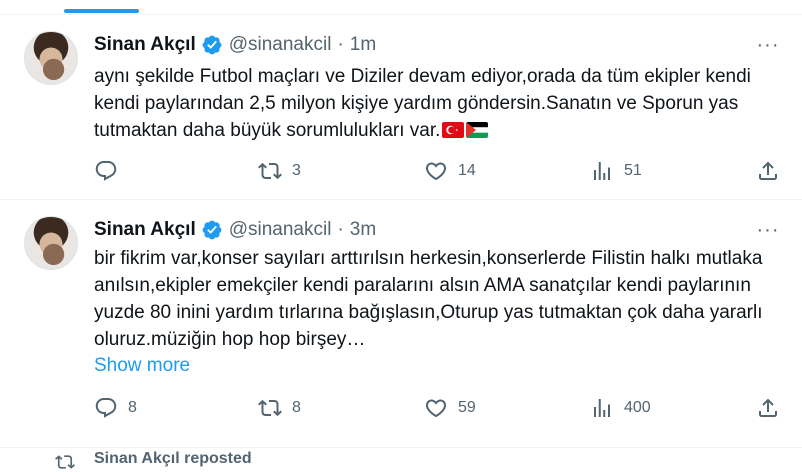  I want to click on show-more-link: Show more, so click(142, 366).